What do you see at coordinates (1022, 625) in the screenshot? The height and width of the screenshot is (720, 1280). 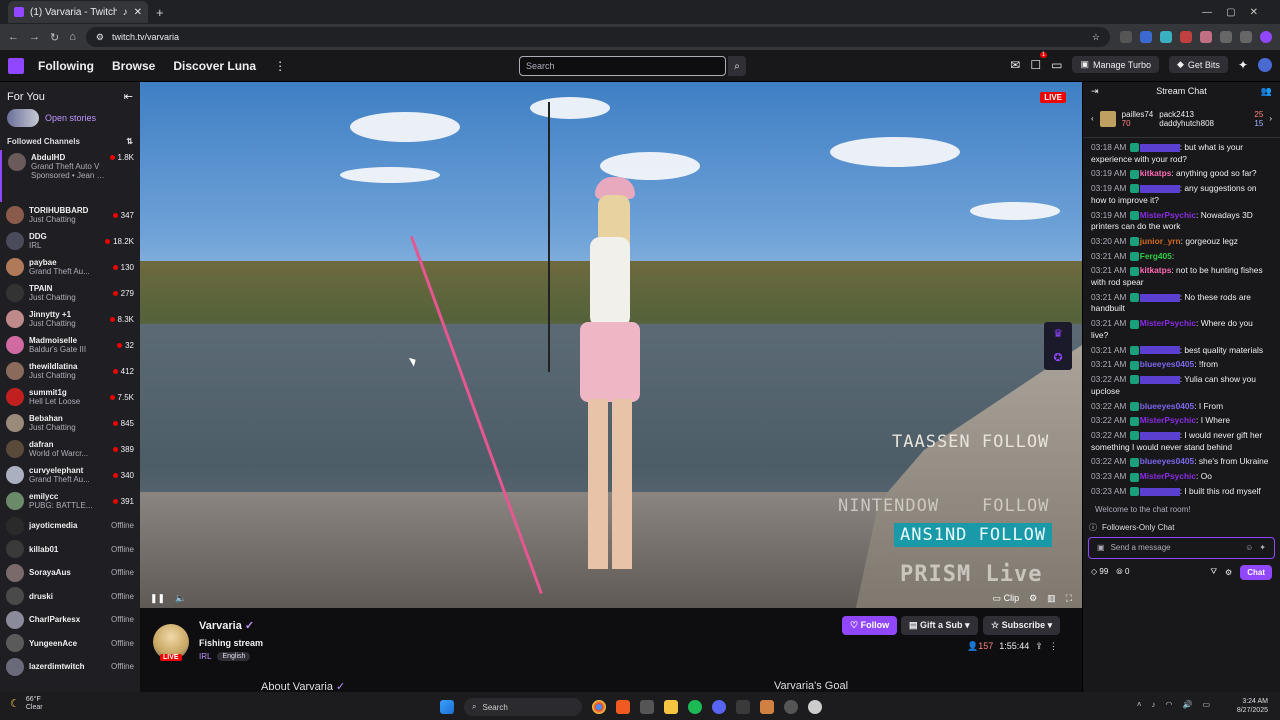 I see `subscribe-button: ☆ Subscribe ▾` at bounding box center [1022, 625].